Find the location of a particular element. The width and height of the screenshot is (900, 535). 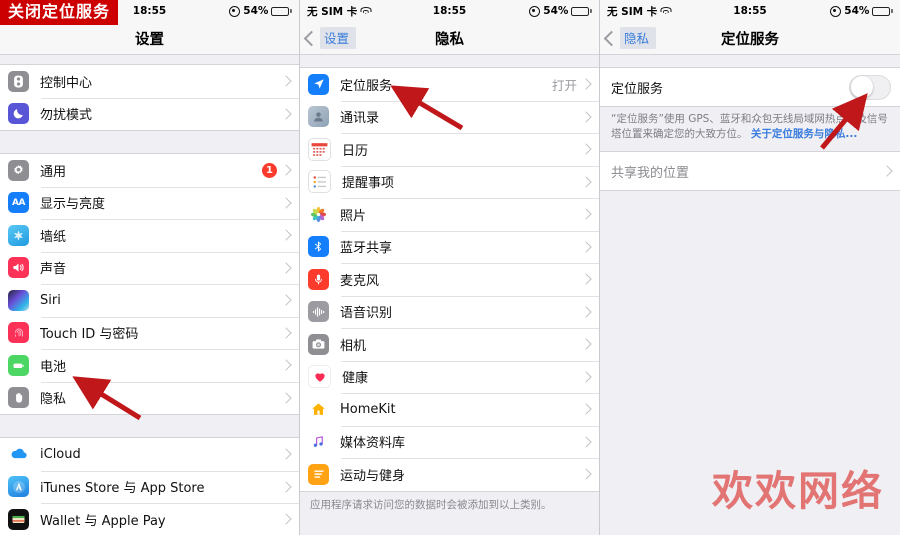

privacy-row-reminders: 提醒事项 is located at coordinates (449, 181).